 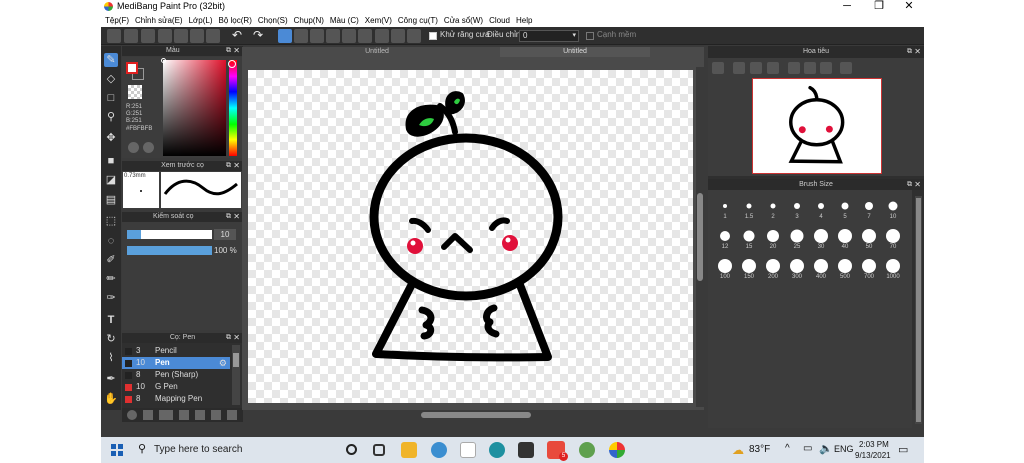 What do you see at coordinates (845, 269) in the screenshot?
I see `brush-size-option: 500` at bounding box center [845, 269].